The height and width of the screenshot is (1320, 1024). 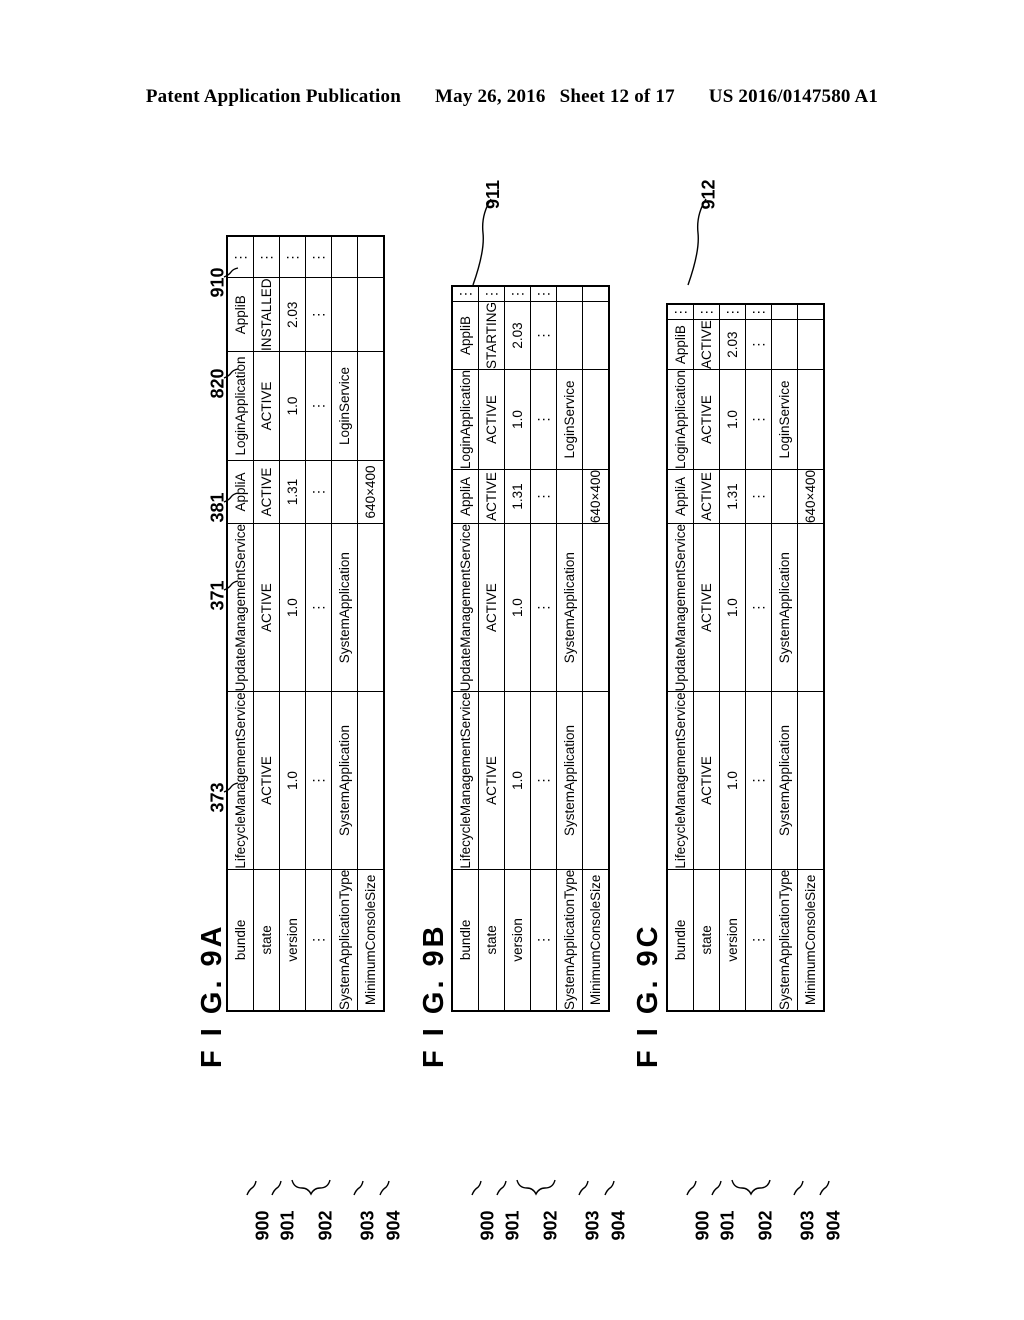 What do you see at coordinates (833, 1225) in the screenshot?
I see `row-ref-904-9c: 904` at bounding box center [833, 1225].